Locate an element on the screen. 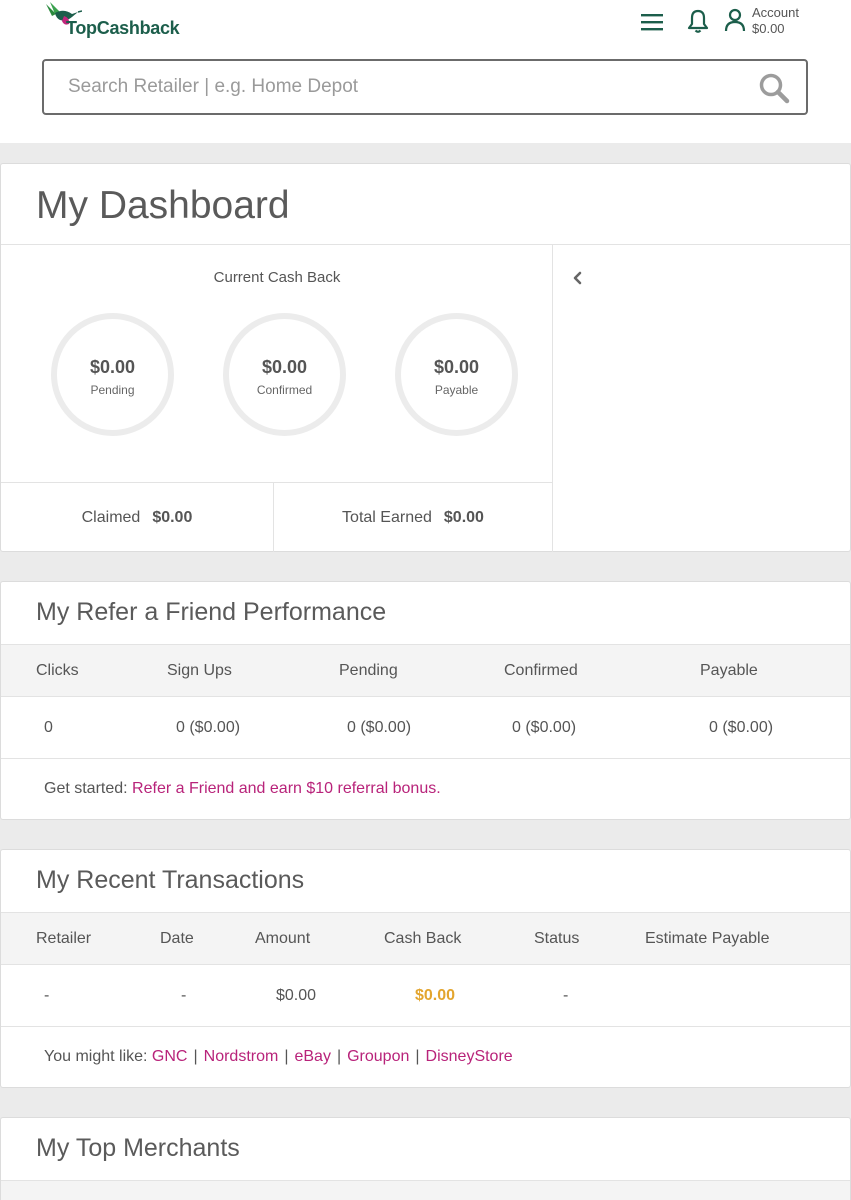 Image resolution: width=851 pixels, height=1200 pixels. you-might-like-label: You might like: is located at coordinates (96, 1056).